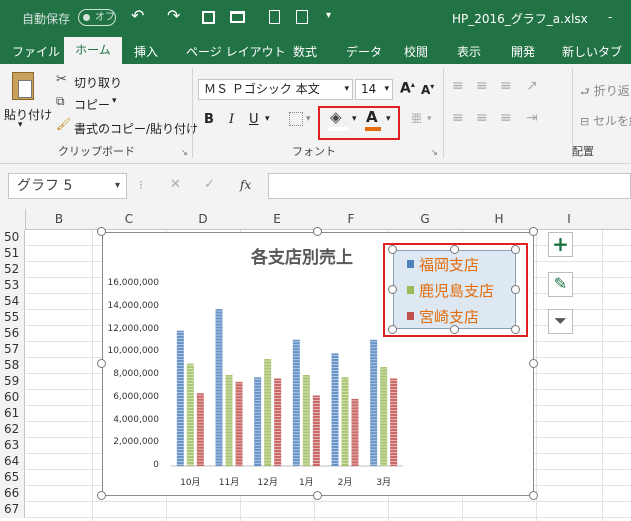 The height and width of the screenshot is (521, 631). Describe the element at coordinates (12, 414) in the screenshot. I see `row-header: 61` at that location.